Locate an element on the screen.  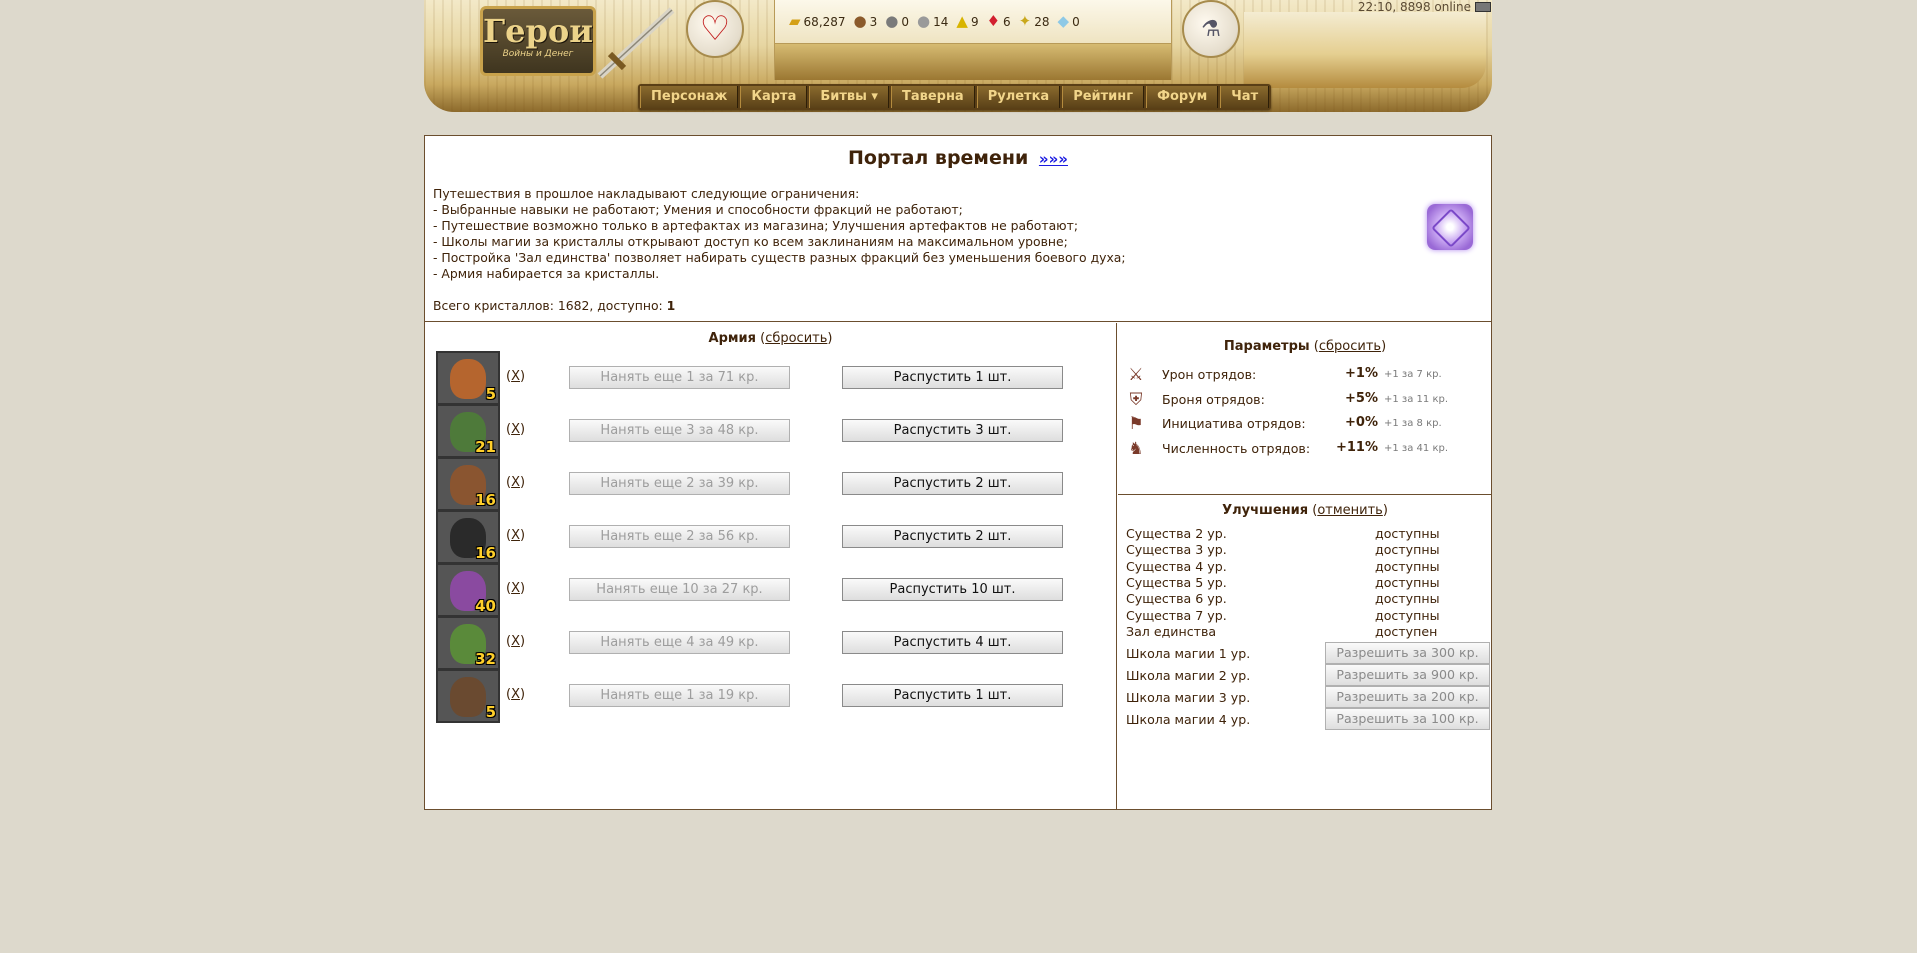
hire-more-button: Нанять еще 10 за 27 кр. is located at coordinates (679, 589).